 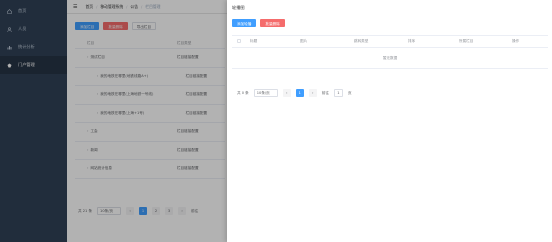 I want to click on column-header: 图片, so click(x=304, y=41).